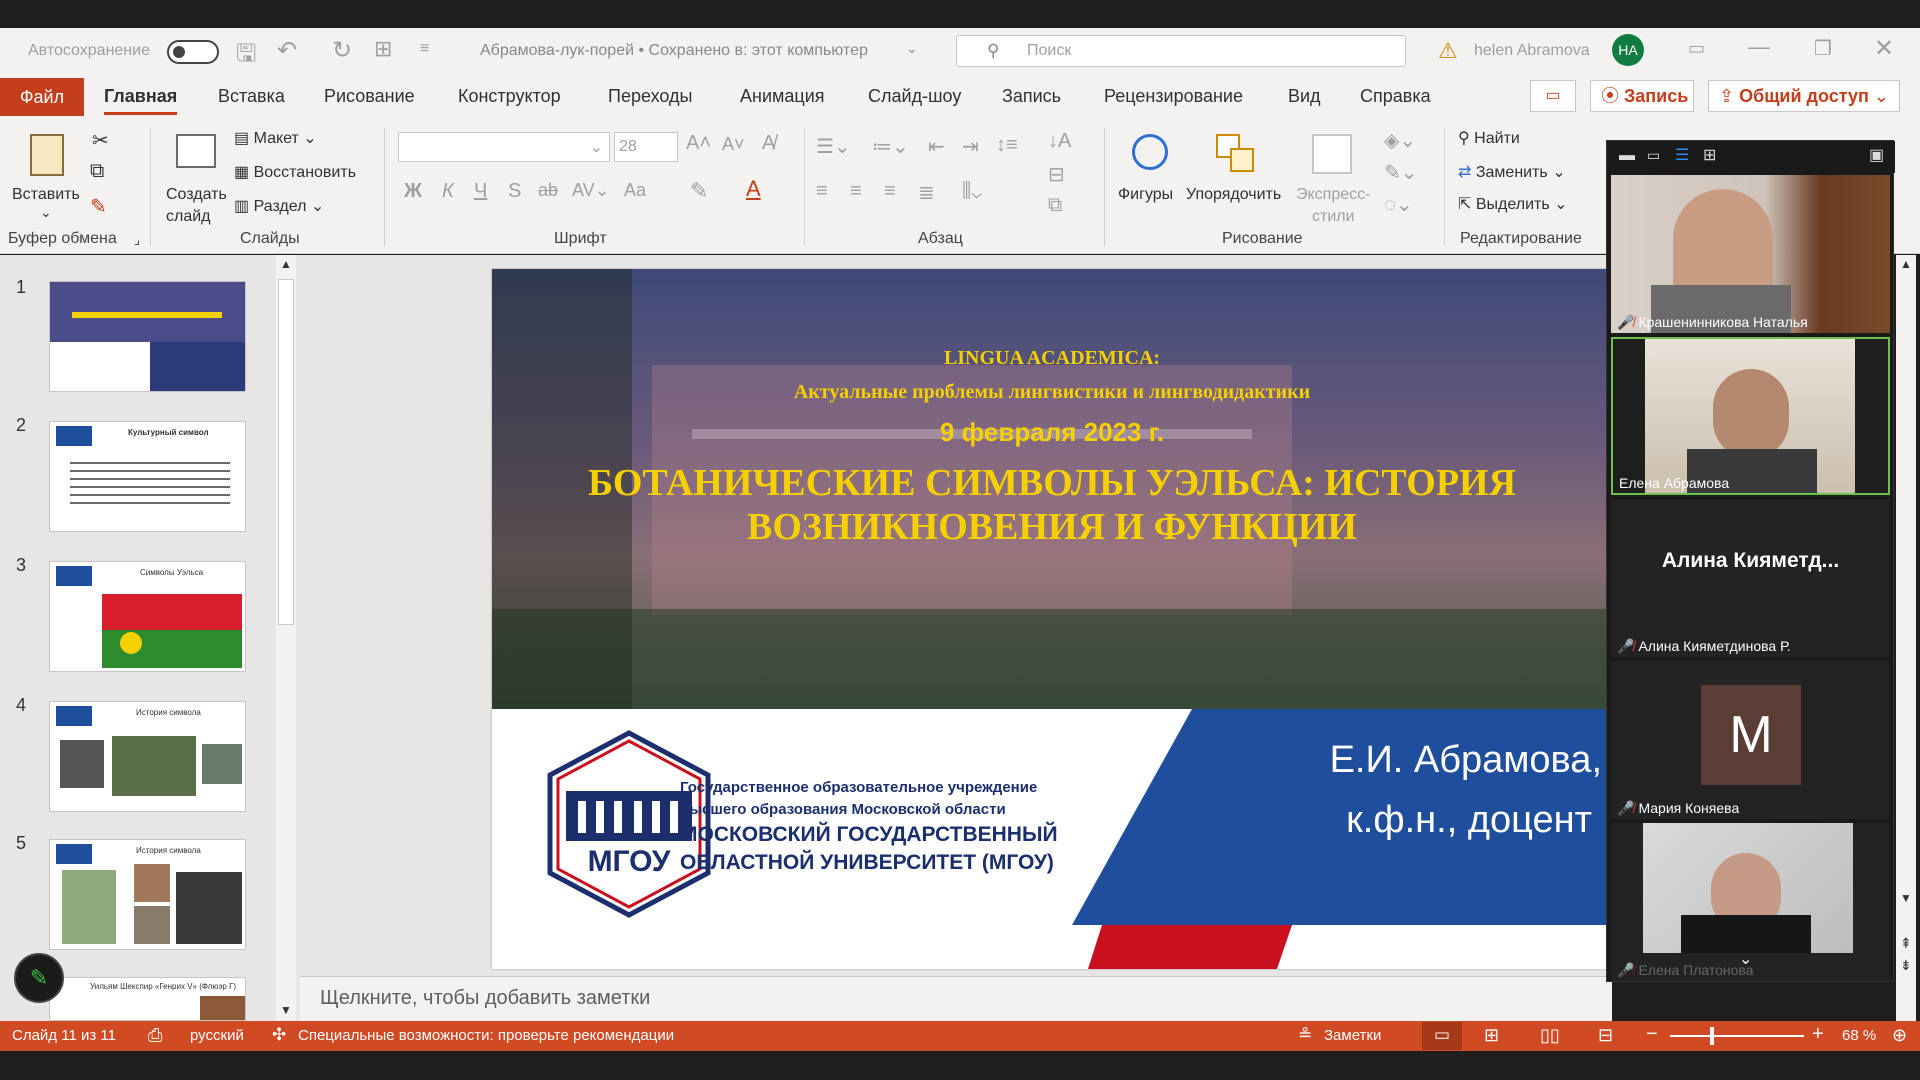 The image size is (1920, 1080). Describe the element at coordinates (47, 176) in the screenshot. I see `paste-button: Вставить ⌄` at that location.